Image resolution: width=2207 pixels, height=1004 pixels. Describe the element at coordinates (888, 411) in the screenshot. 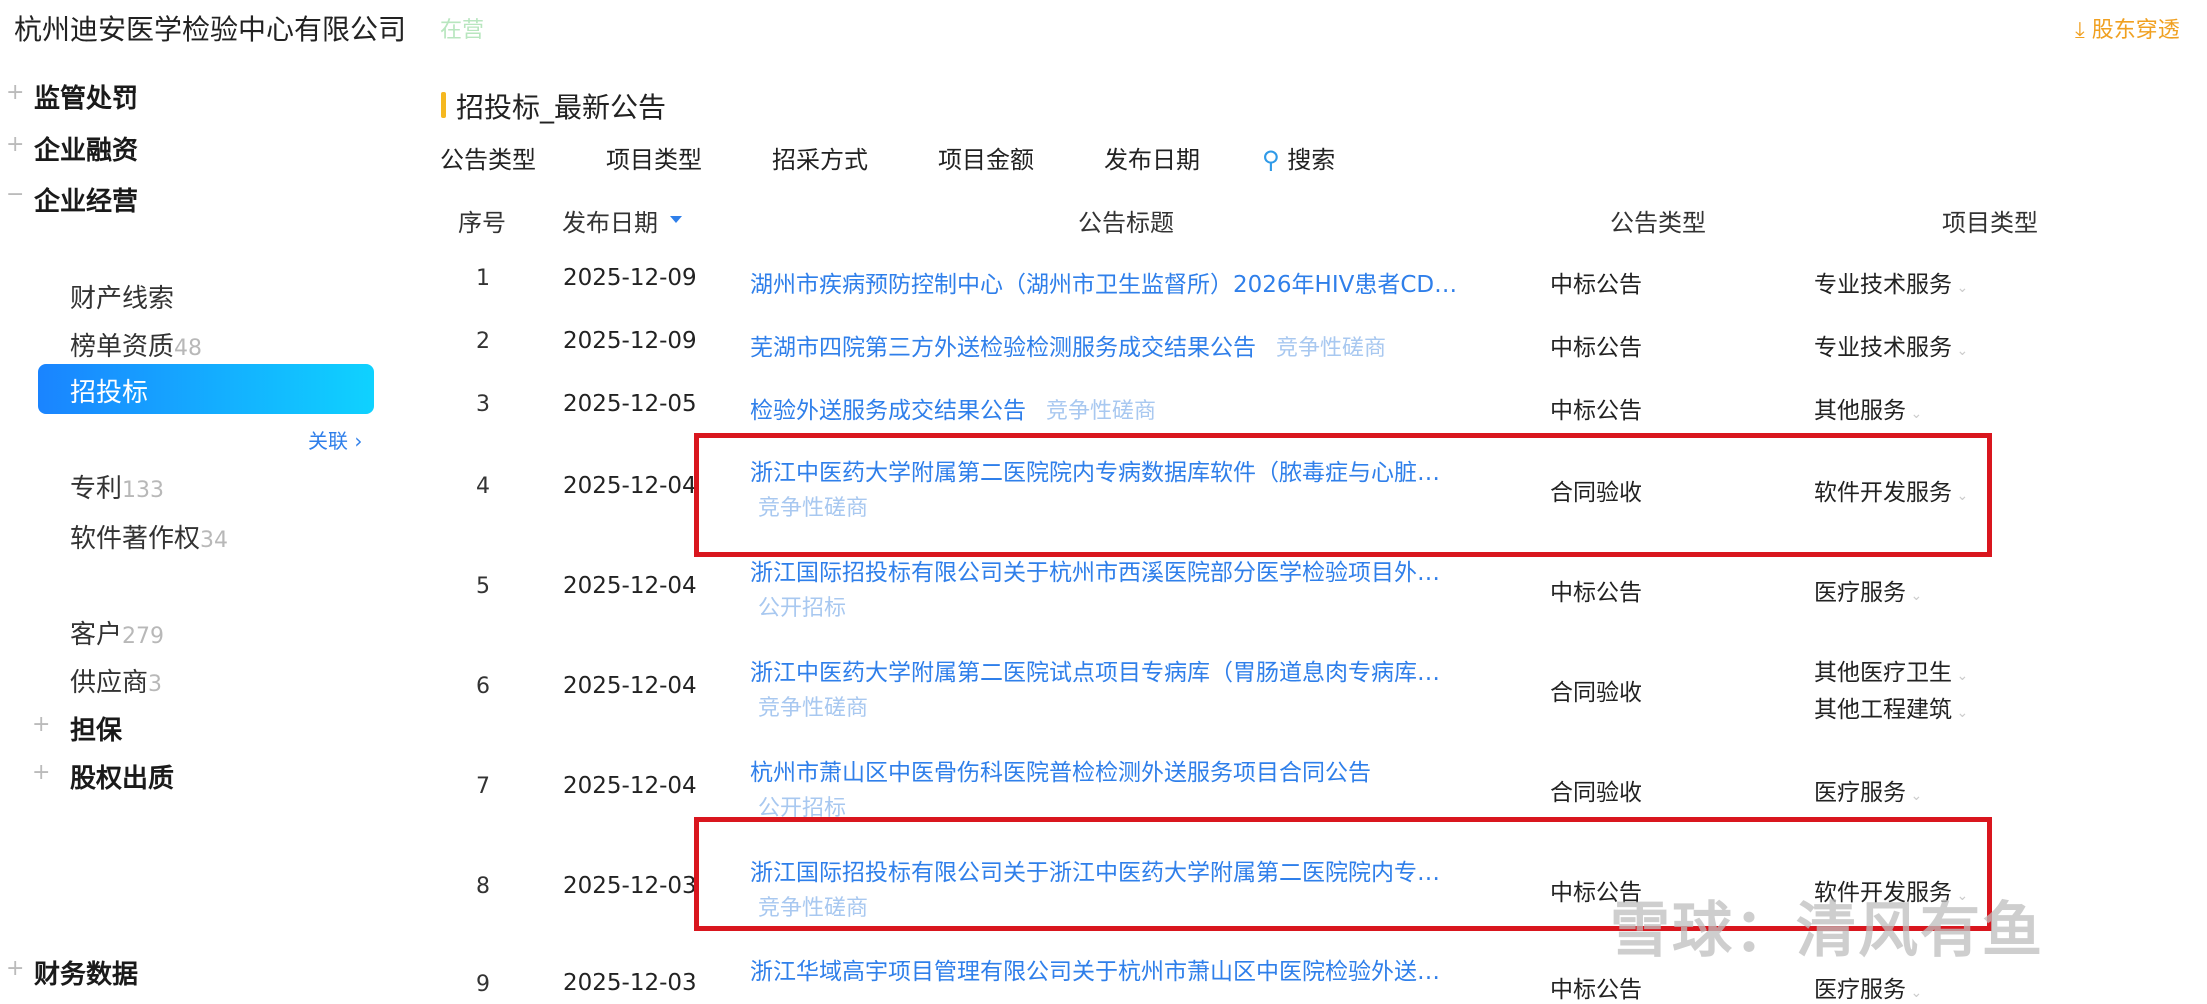

I see `row-title-link: 检验外送服务成交结果公告` at that location.